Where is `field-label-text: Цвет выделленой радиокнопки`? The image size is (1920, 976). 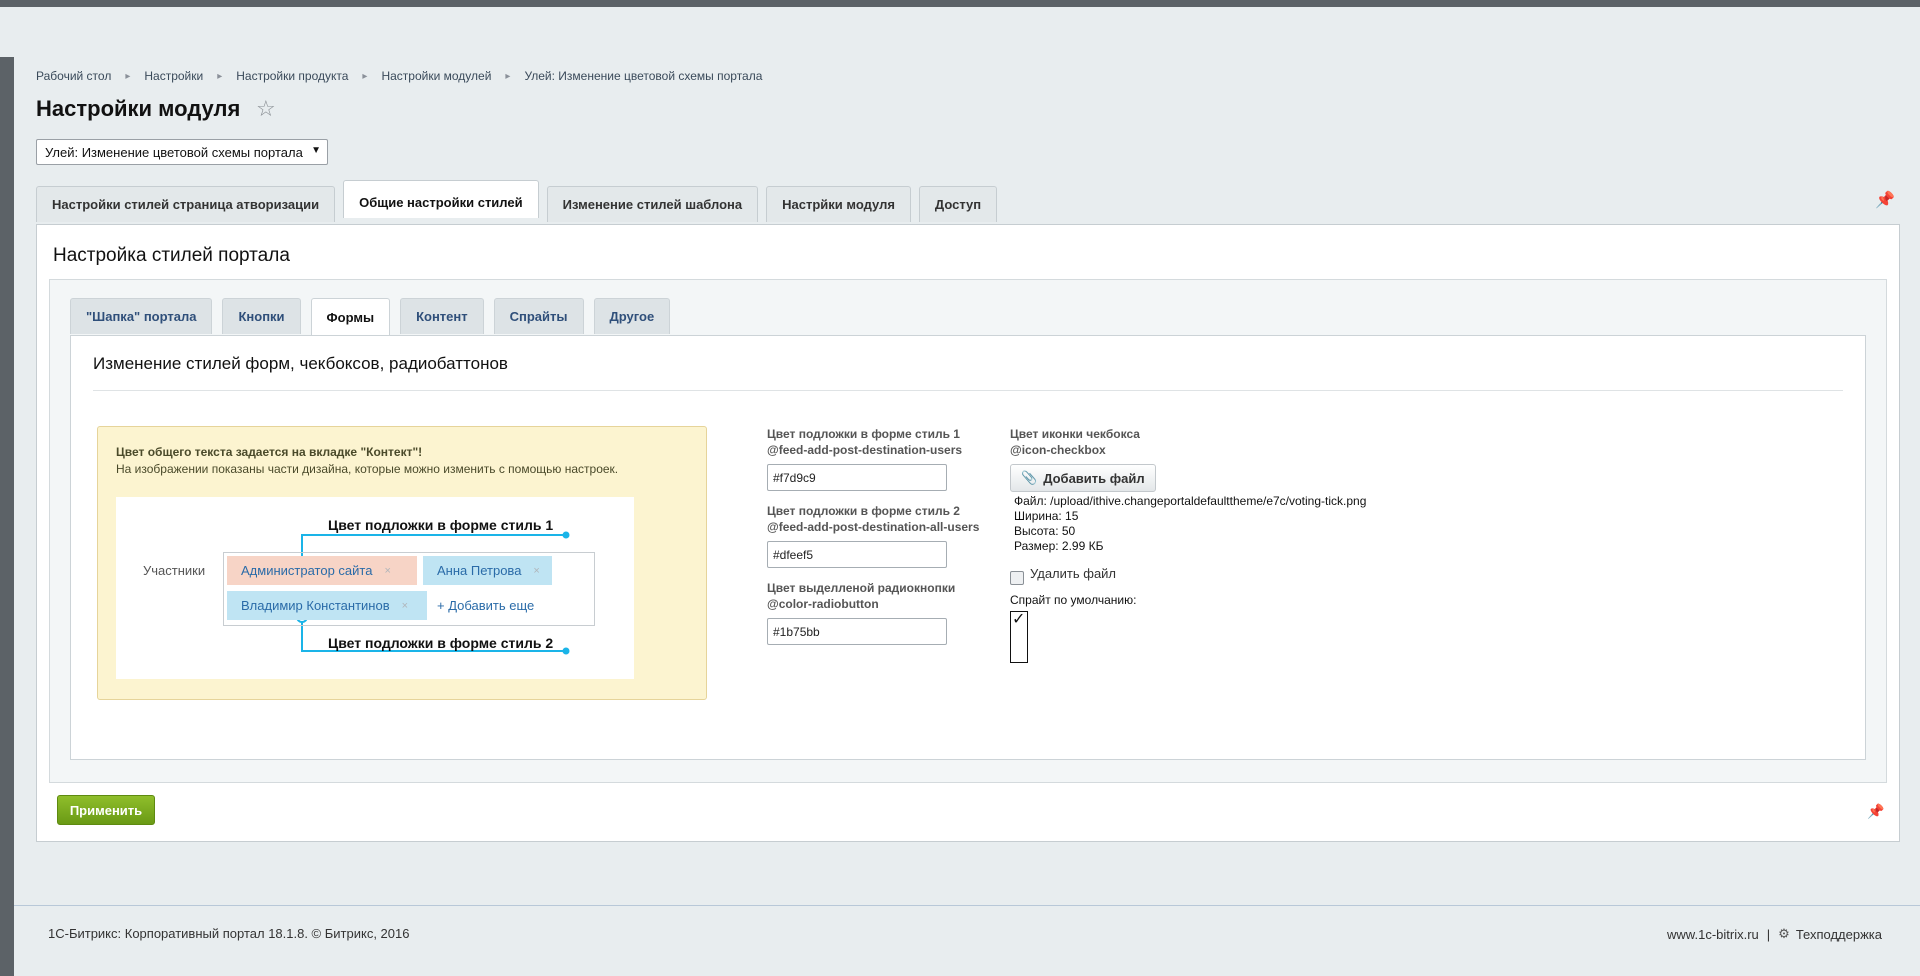 field-label-text: Цвет выделленой радиокнопки is located at coordinates (861, 588).